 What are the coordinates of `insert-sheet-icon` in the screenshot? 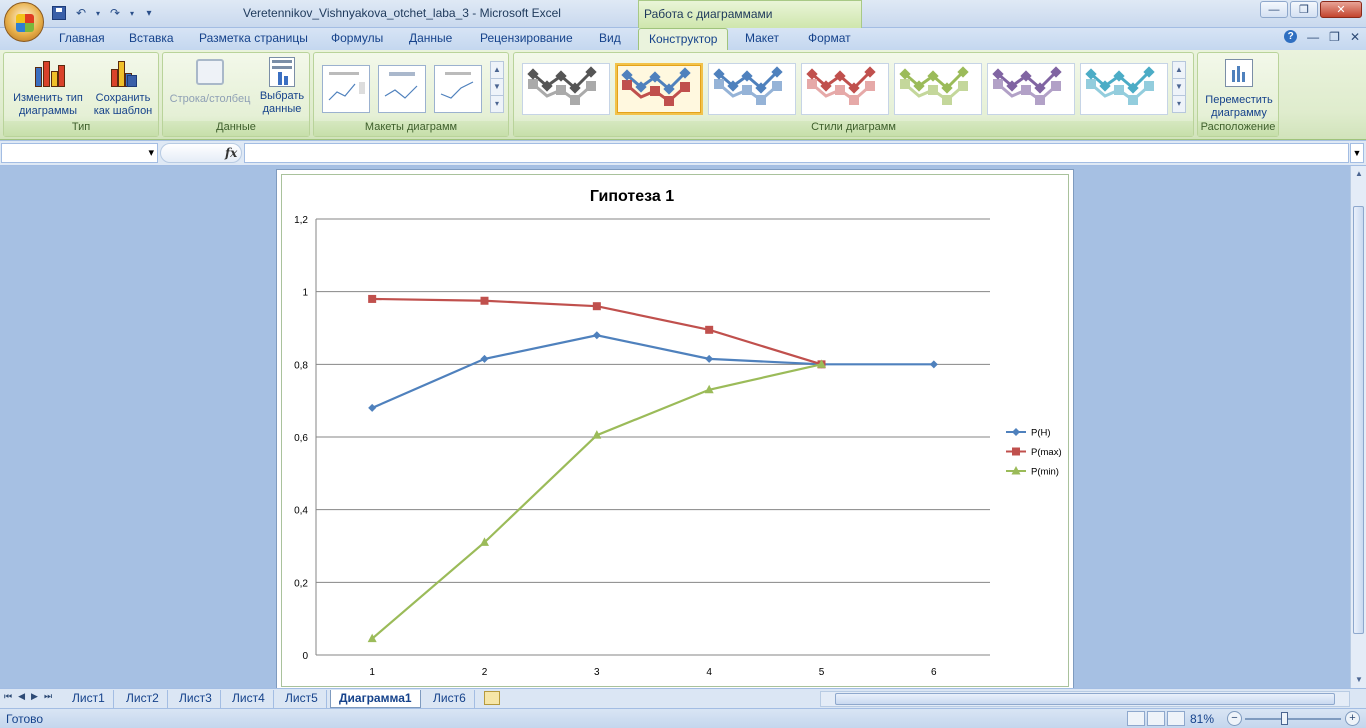 It's located at (492, 698).